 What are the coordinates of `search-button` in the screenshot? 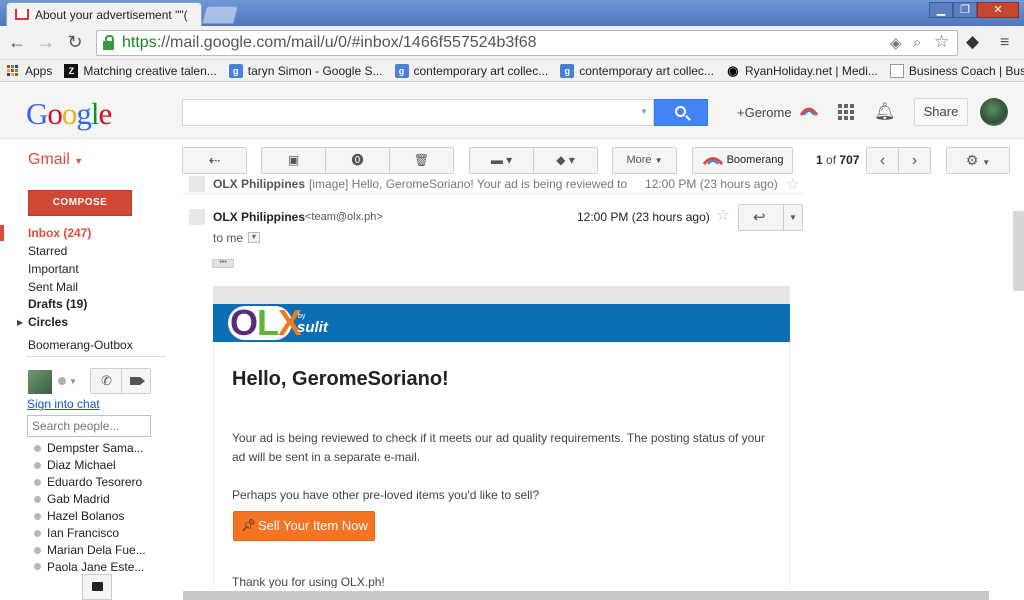 It's located at (681, 112).